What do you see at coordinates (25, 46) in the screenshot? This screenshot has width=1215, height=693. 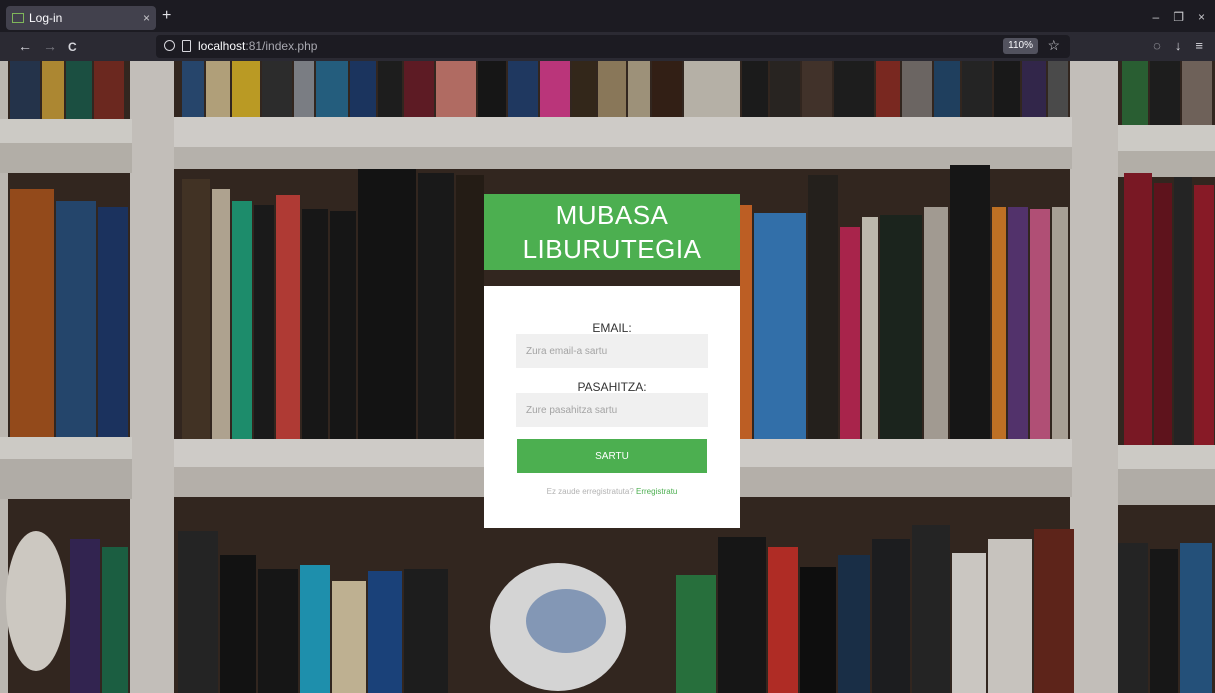 I see `back-button: ←` at bounding box center [25, 46].